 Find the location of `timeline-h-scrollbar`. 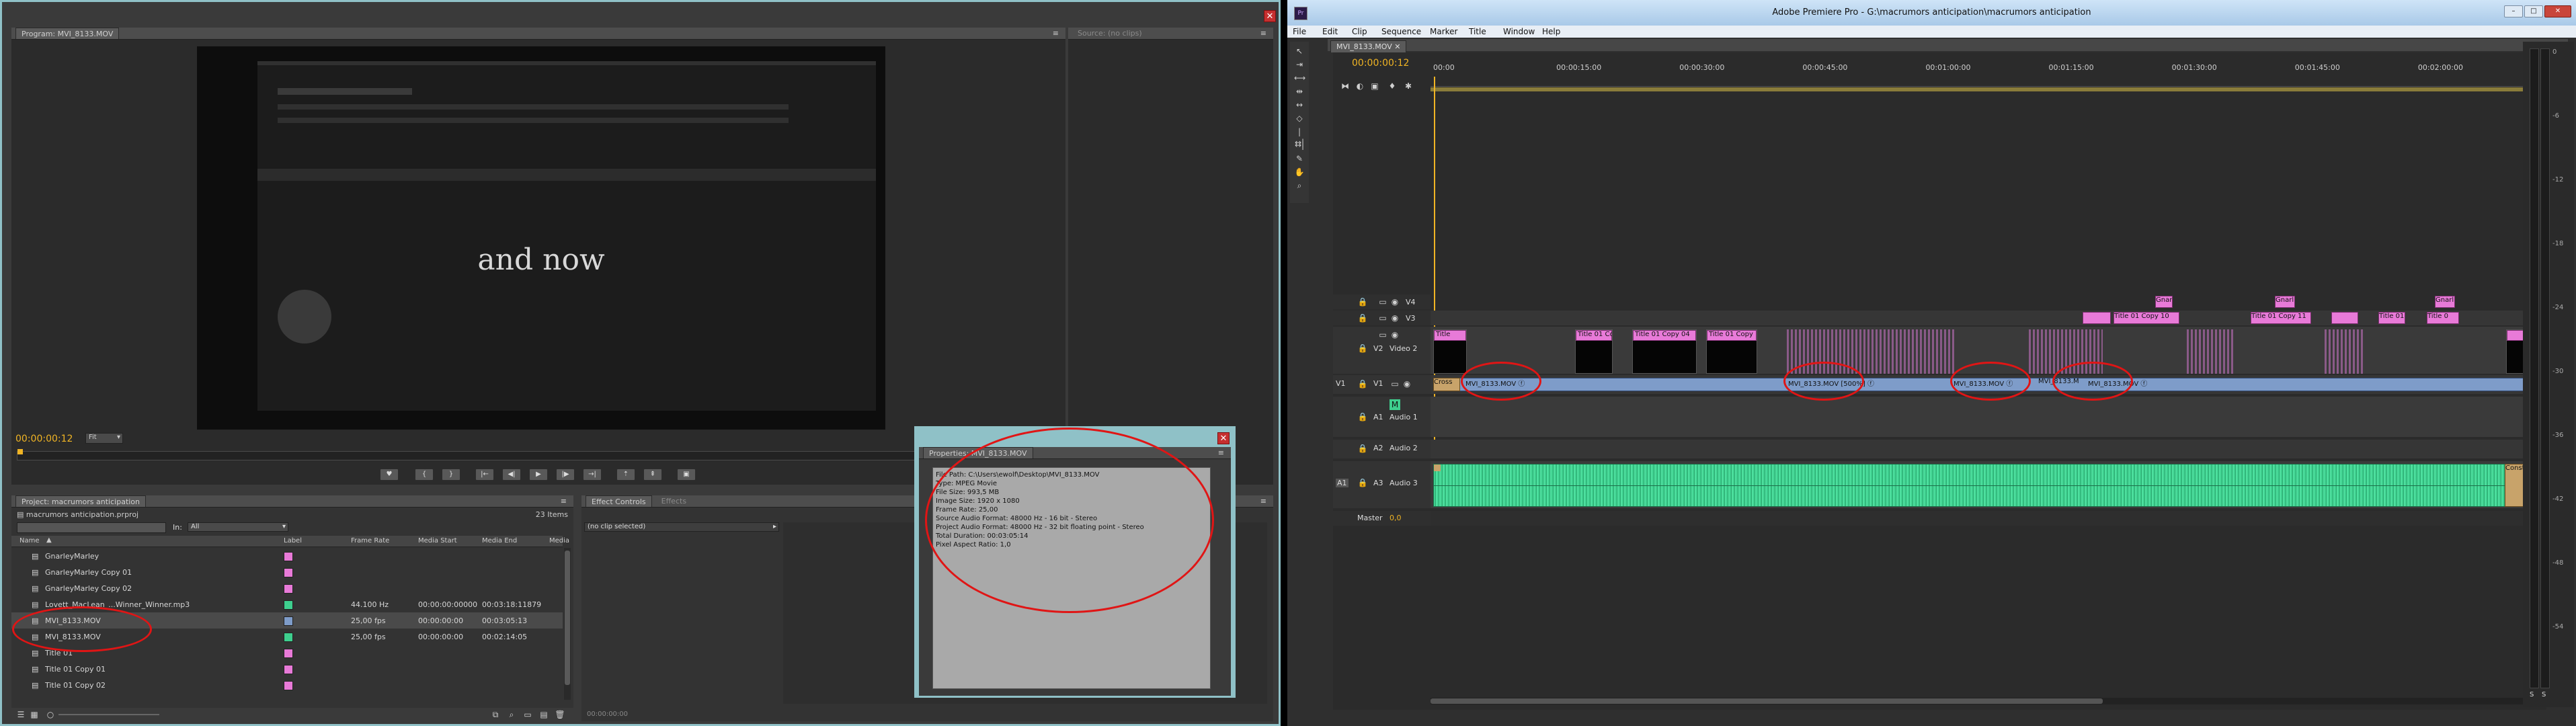

timeline-h-scrollbar is located at coordinates (1984, 701).